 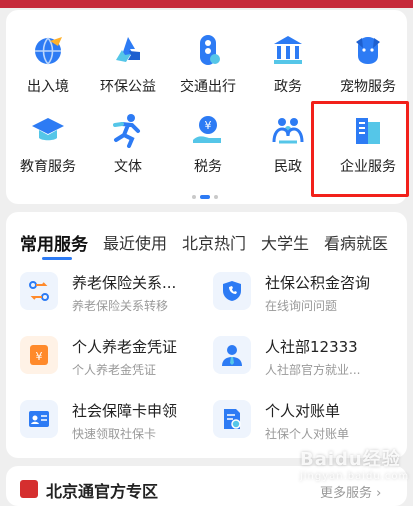 I want to click on service-subtitle: 快速领取社保卡, so click(x=114, y=434).